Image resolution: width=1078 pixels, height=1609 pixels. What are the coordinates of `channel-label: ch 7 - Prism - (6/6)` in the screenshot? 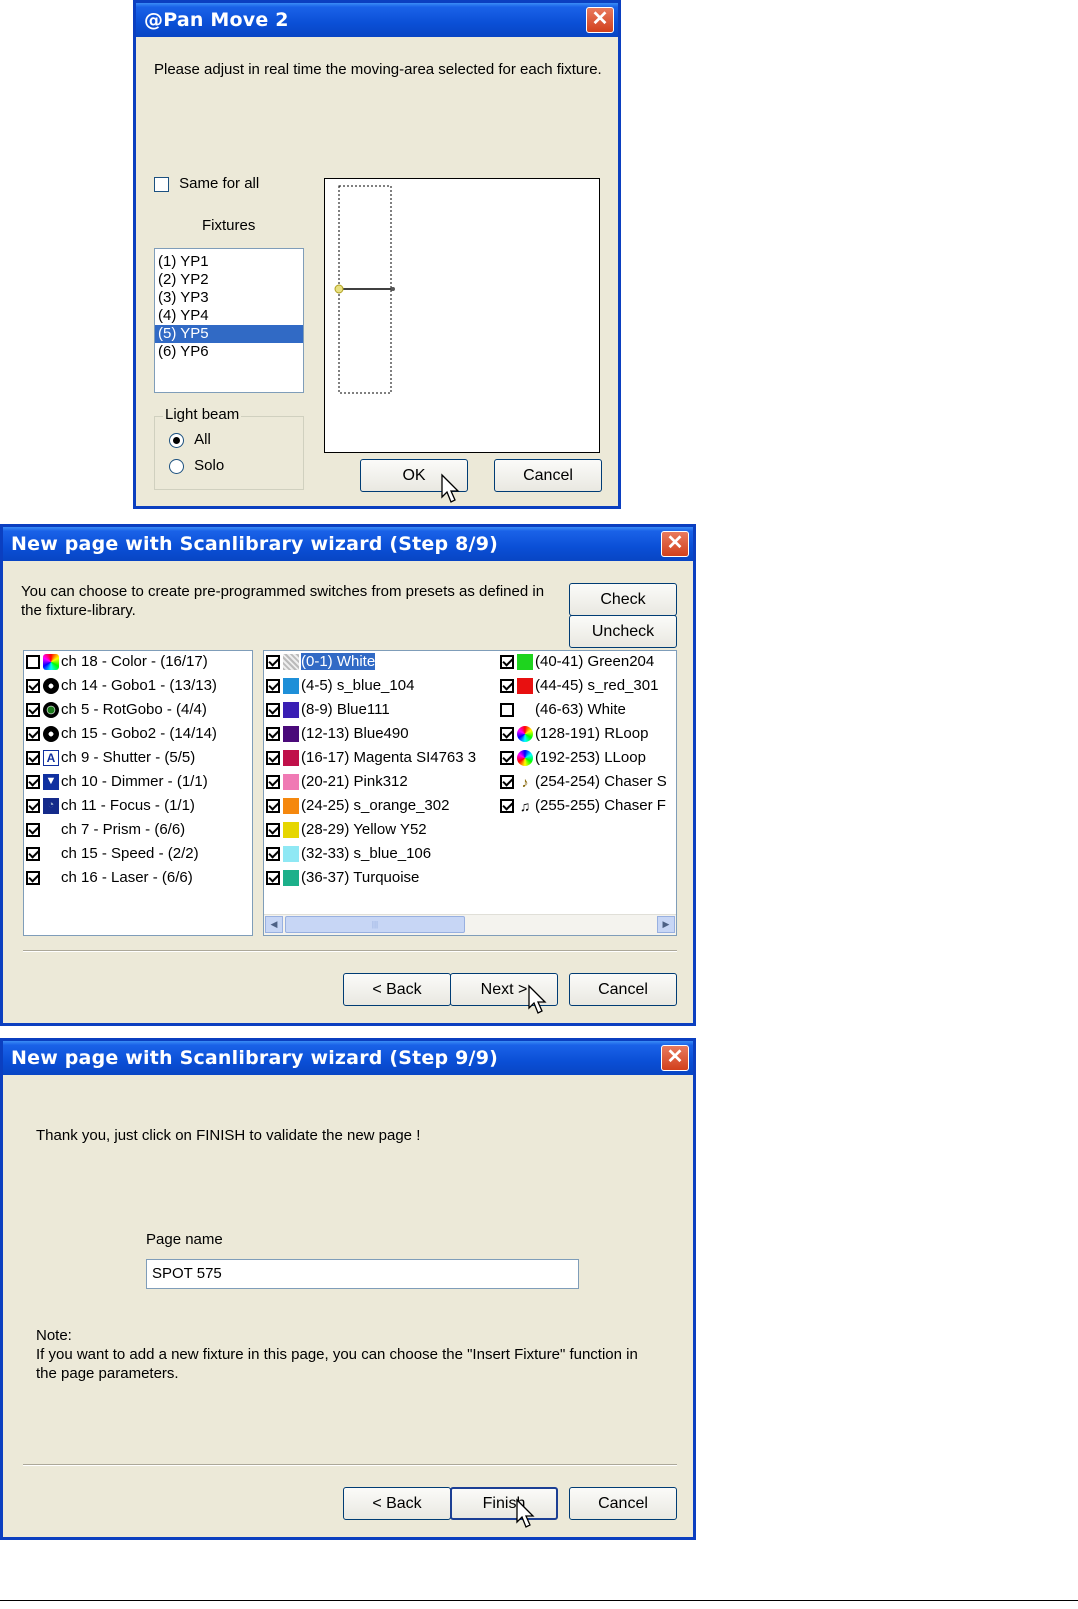 It's located at (123, 829).